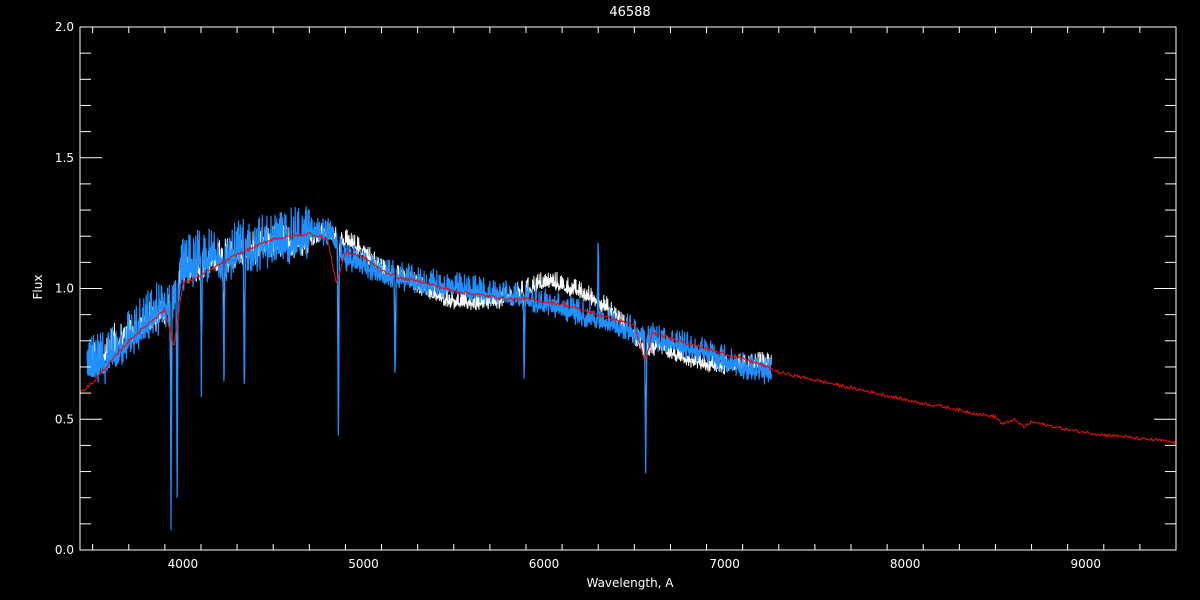 This screenshot has height=600, width=1200. I want to click on x-tick-label: 9000, so click(1085, 564).